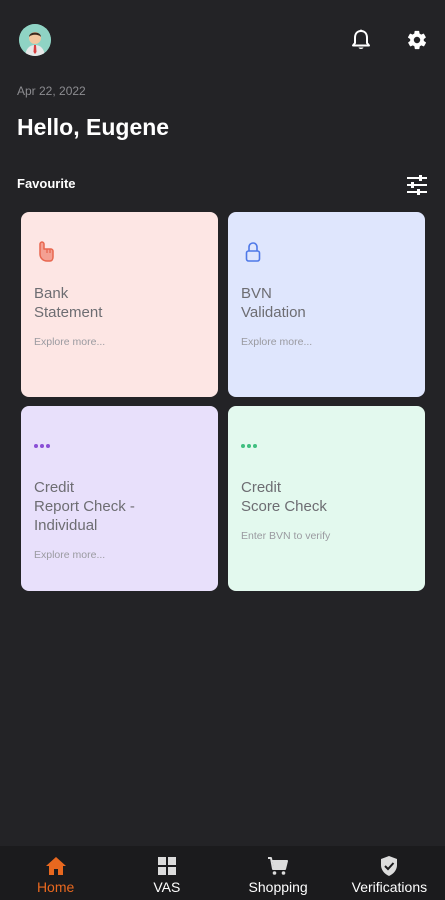 Image resolution: width=445 pixels, height=900 pixels. I want to click on grid-icon, so click(167, 866).